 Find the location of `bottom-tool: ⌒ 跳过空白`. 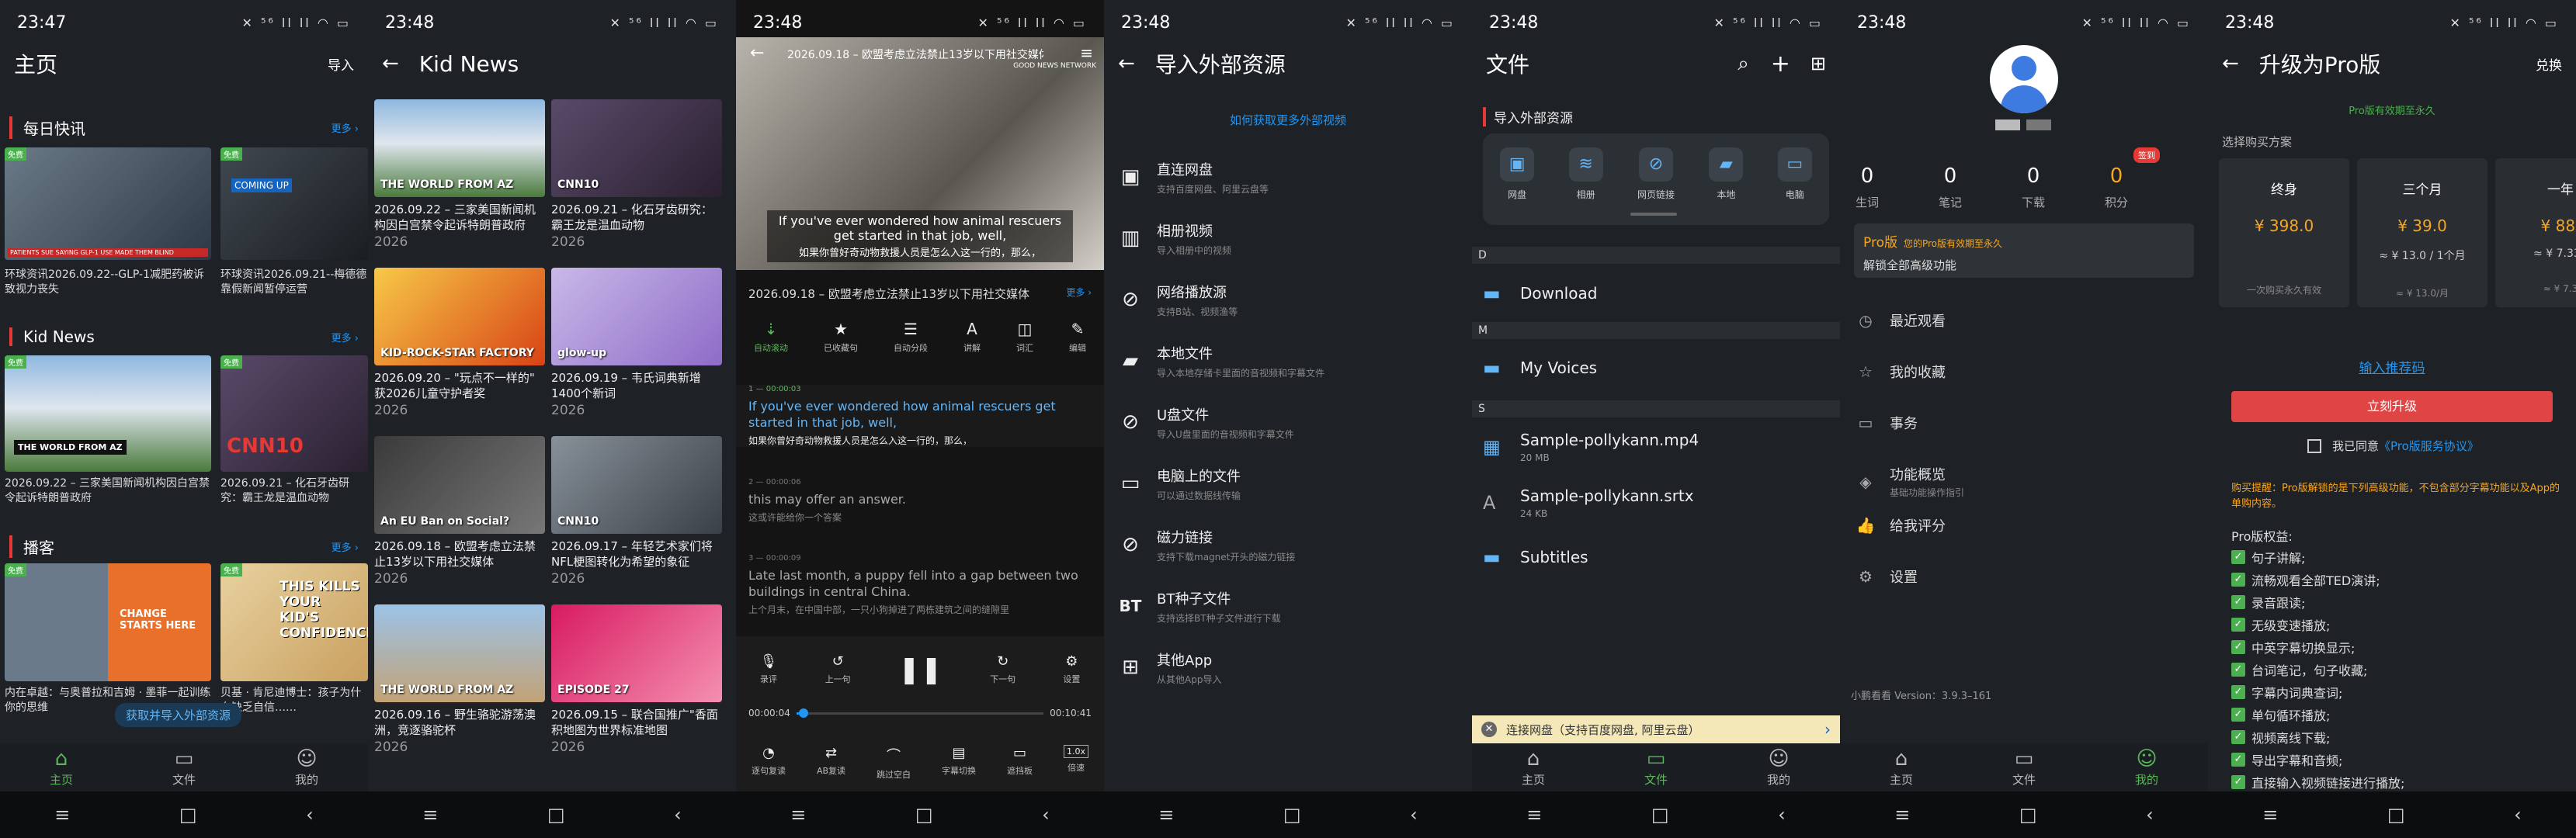

bottom-tool: ⌒ 跳过空白 is located at coordinates (894, 763).